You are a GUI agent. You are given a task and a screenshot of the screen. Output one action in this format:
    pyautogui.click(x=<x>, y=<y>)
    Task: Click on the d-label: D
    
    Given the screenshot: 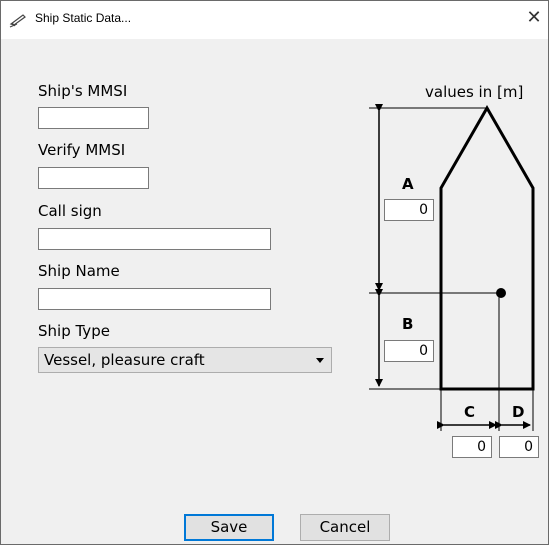 What is the action you would take?
    pyautogui.click(x=518, y=412)
    